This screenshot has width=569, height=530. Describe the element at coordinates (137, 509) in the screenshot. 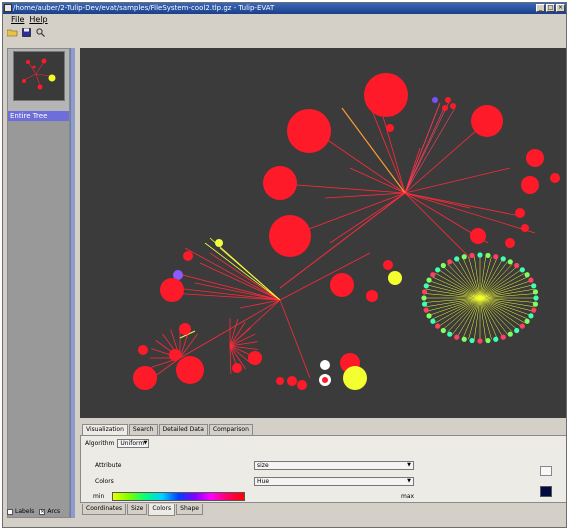

I see `tab-size: Size` at that location.